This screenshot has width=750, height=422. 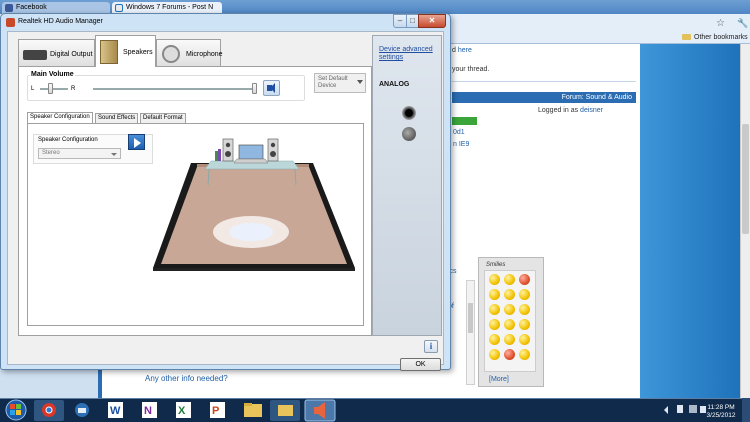 What do you see at coordinates (461, 144) in the screenshot?
I see `forum-link: n IE9` at bounding box center [461, 144].